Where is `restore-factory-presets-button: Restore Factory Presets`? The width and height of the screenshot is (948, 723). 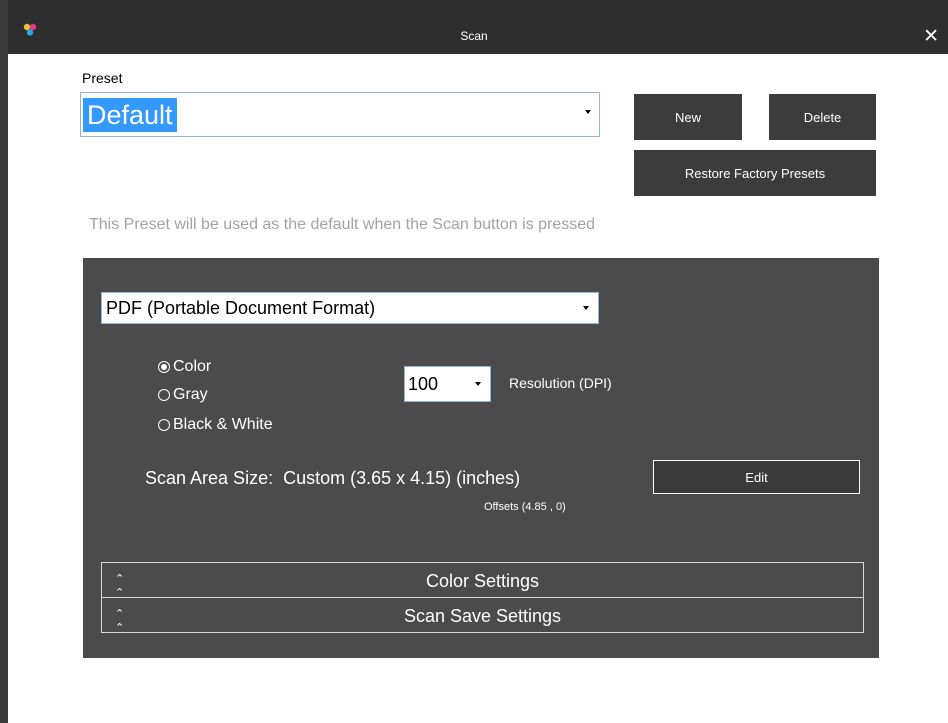
restore-factory-presets-button: Restore Factory Presets is located at coordinates (755, 173).